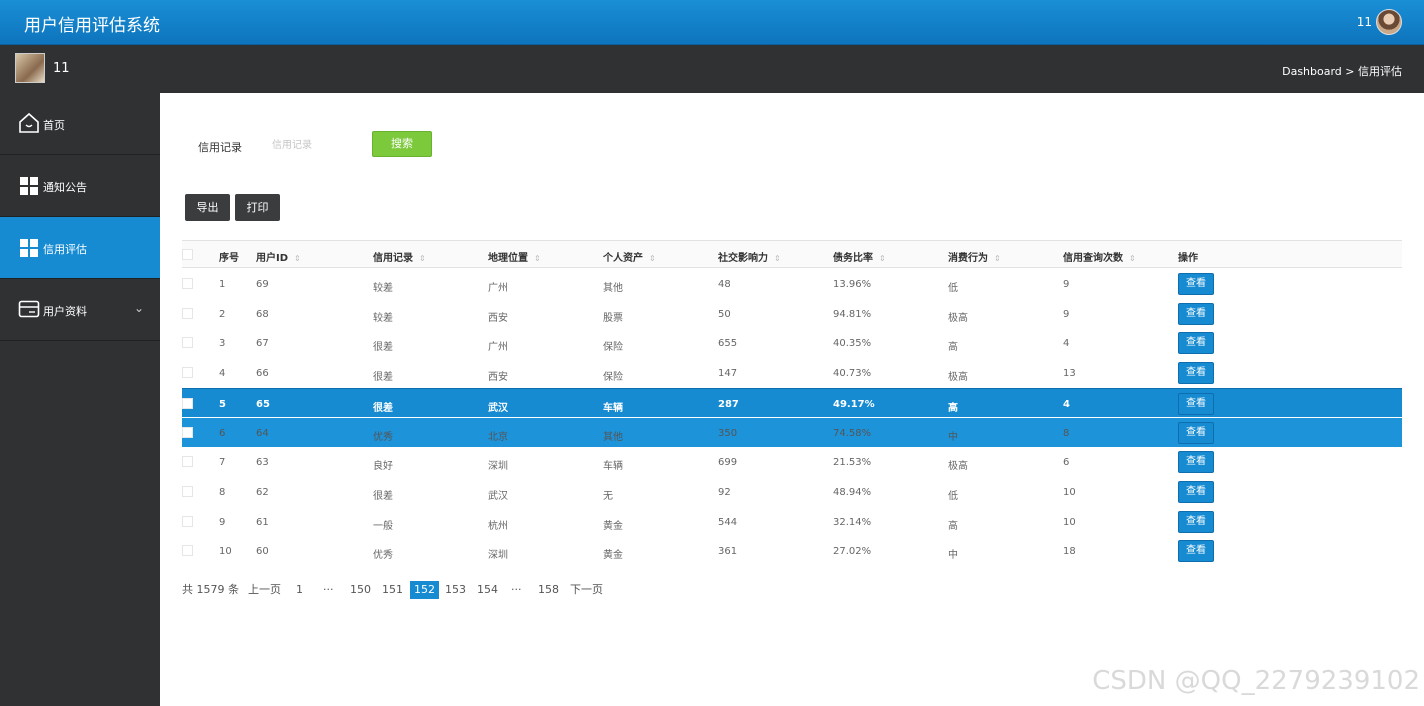 The width and height of the screenshot is (1424, 706). Describe the element at coordinates (262, 344) in the screenshot. I see `table-cell: 67` at that location.